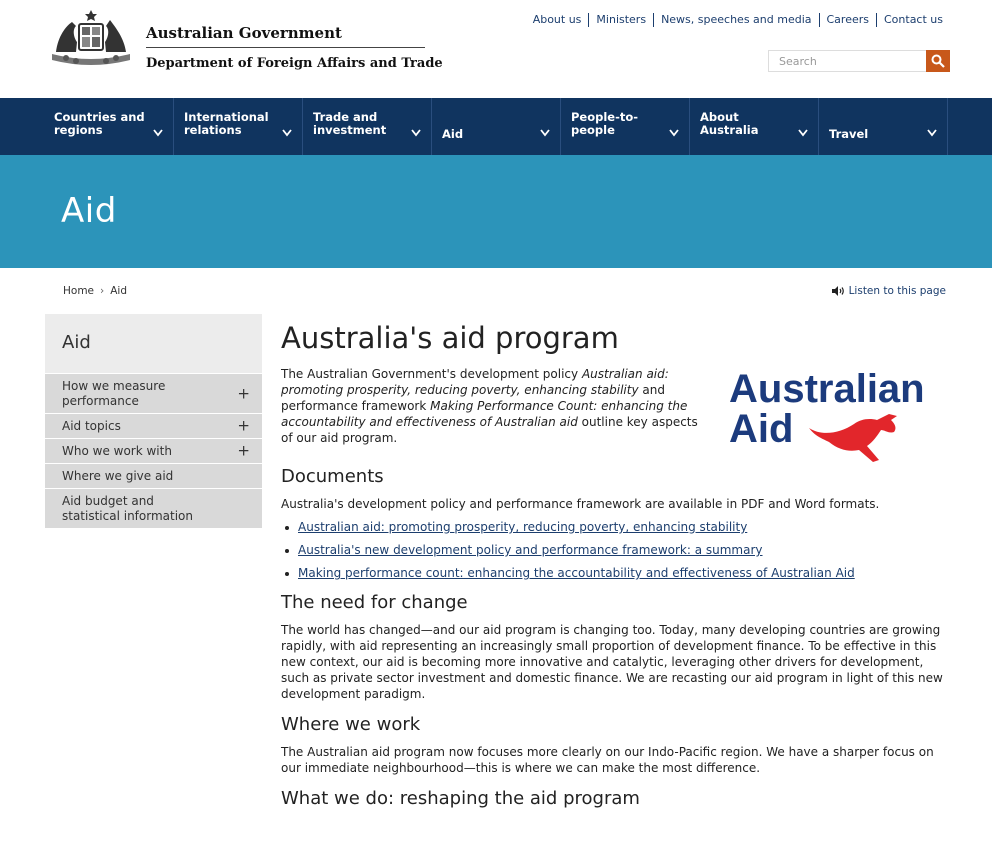  What do you see at coordinates (91, 426) in the screenshot?
I see `sidebar-item-label: Aid topics` at bounding box center [91, 426].